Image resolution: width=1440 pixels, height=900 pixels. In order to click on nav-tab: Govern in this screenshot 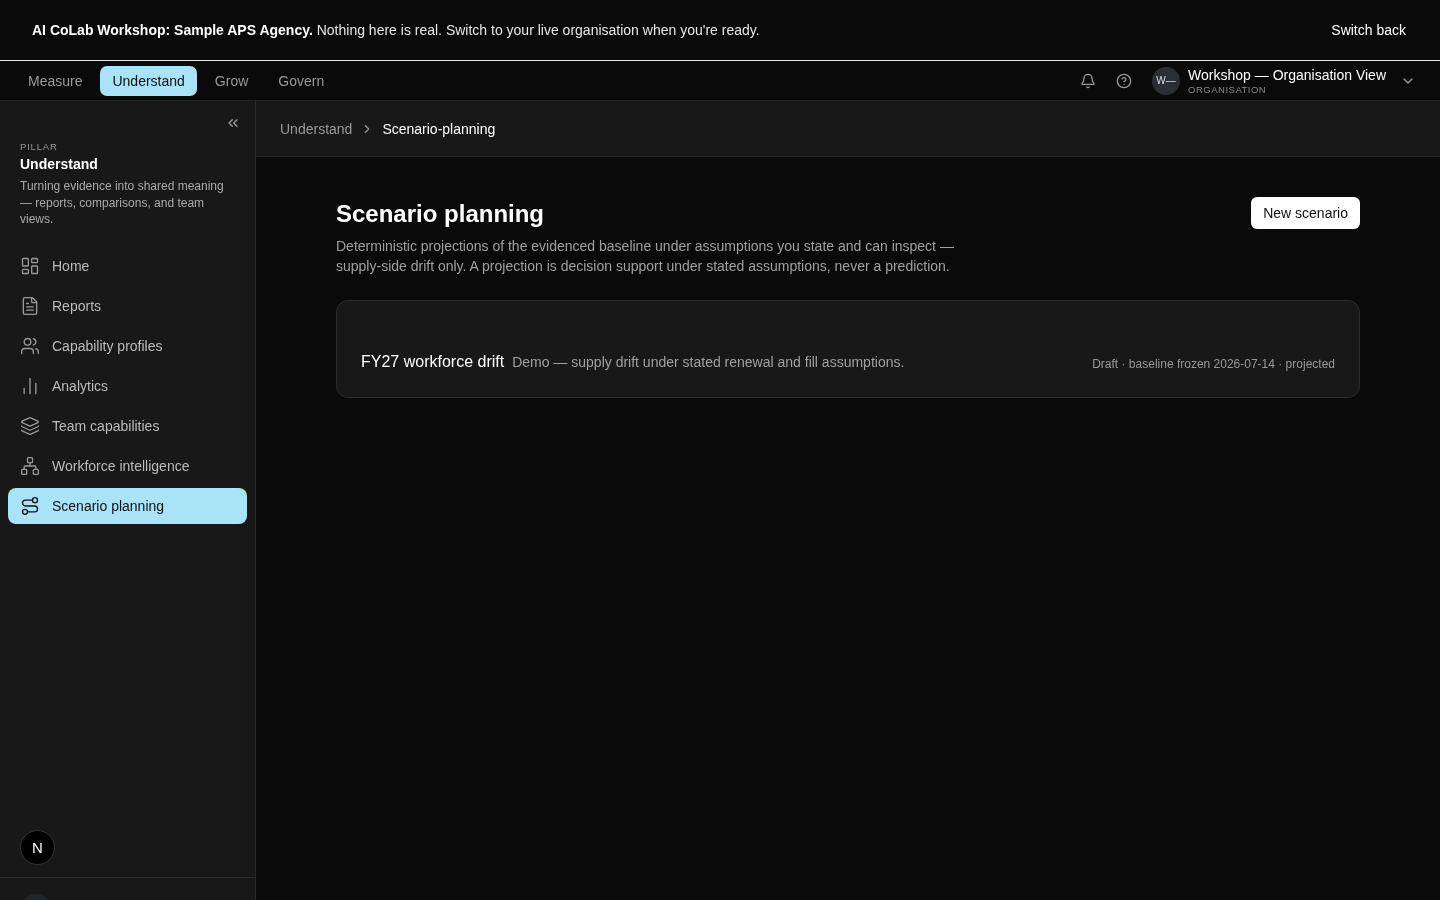, I will do `click(301, 80)`.